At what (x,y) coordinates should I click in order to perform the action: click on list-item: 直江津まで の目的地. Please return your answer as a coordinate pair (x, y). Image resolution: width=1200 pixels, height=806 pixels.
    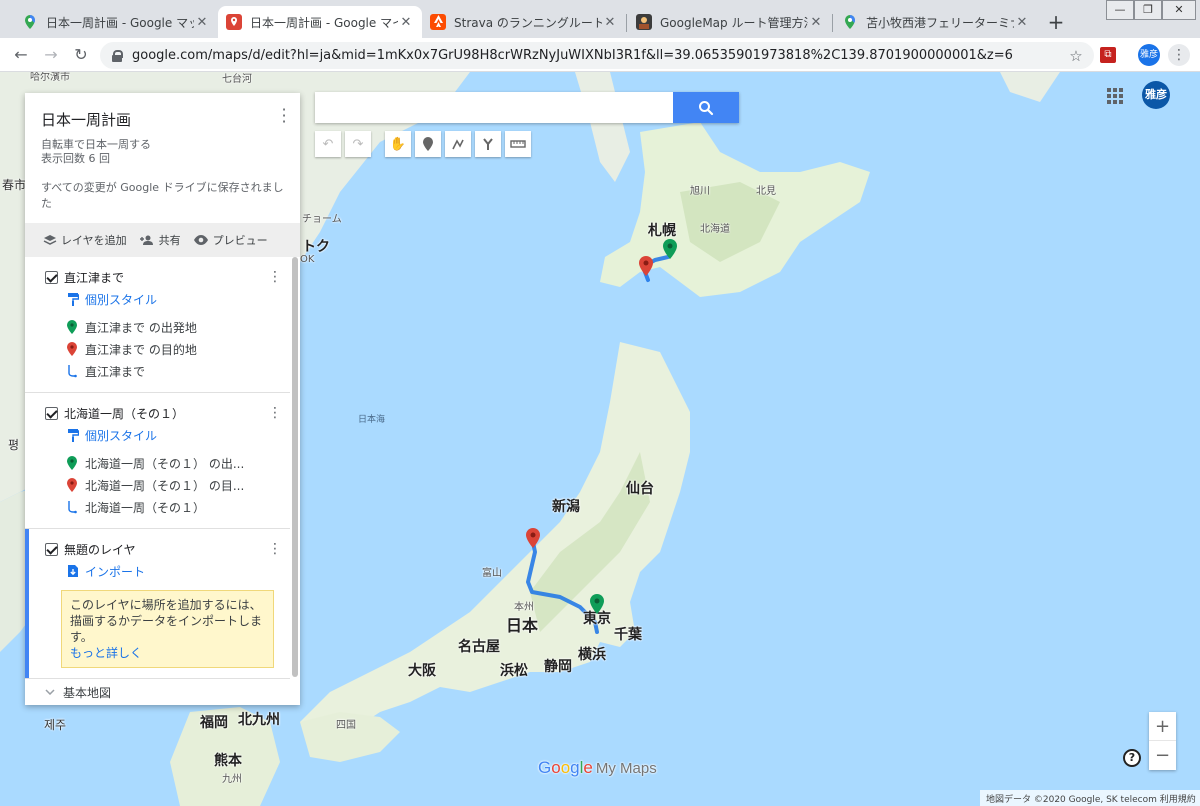
    Looking at the image, I should click on (167, 349).